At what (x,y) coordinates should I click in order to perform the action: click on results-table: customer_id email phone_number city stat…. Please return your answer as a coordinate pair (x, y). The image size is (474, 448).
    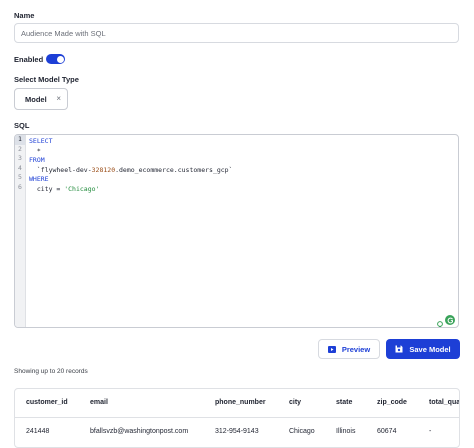
    Looking at the image, I should click on (237, 418).